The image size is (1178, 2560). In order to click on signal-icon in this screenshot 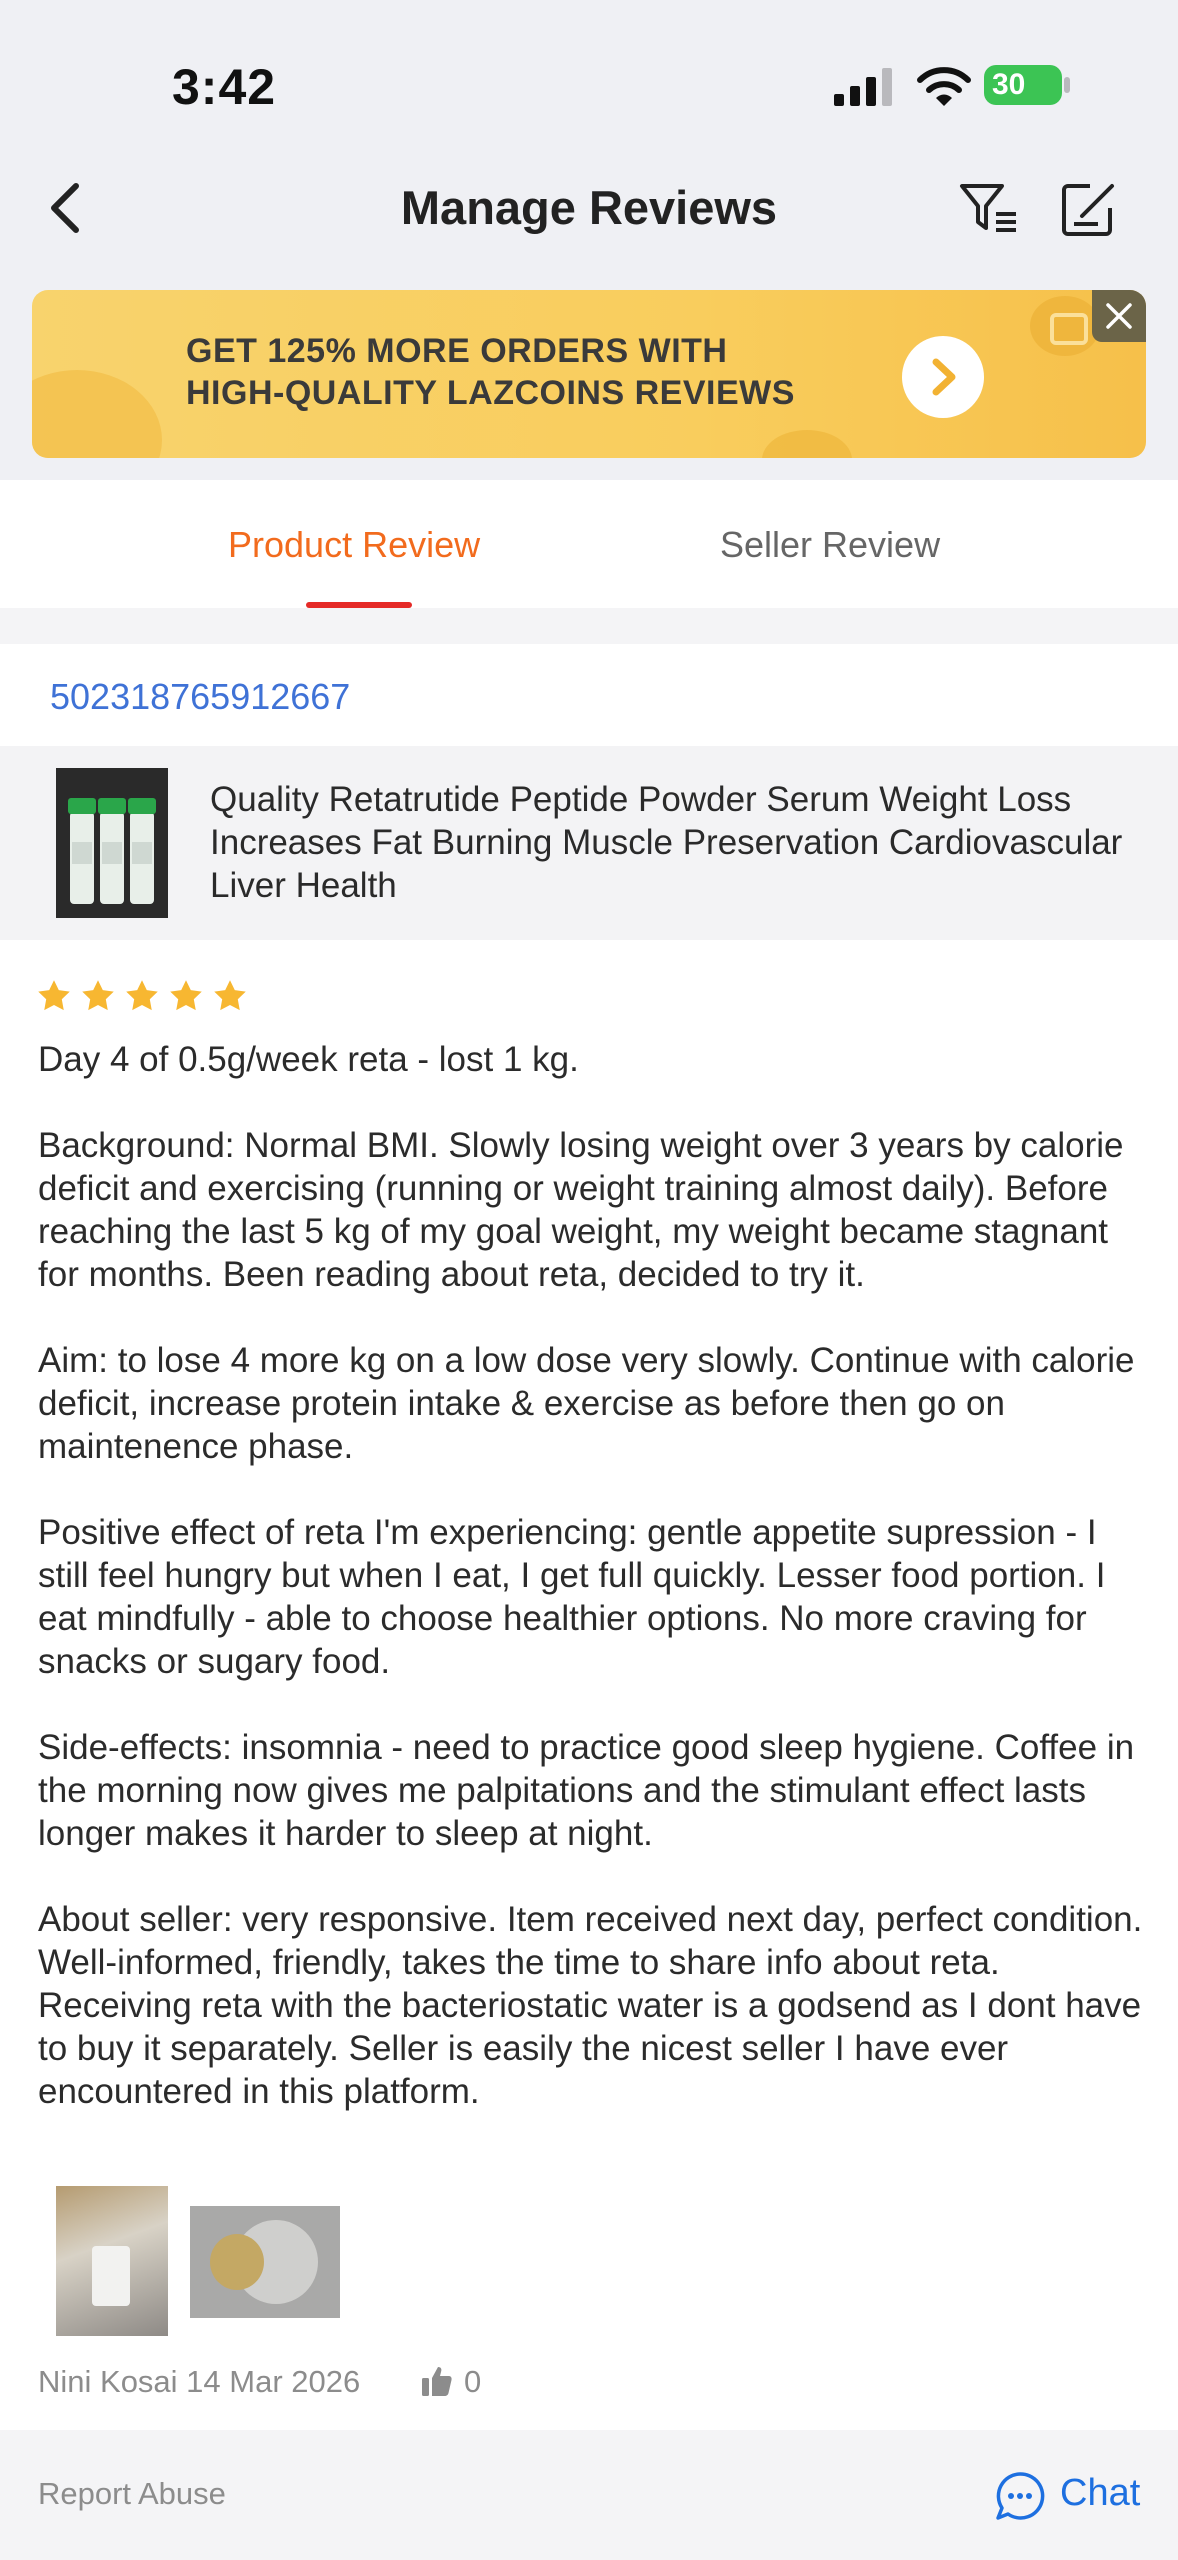, I will do `click(863, 87)`.